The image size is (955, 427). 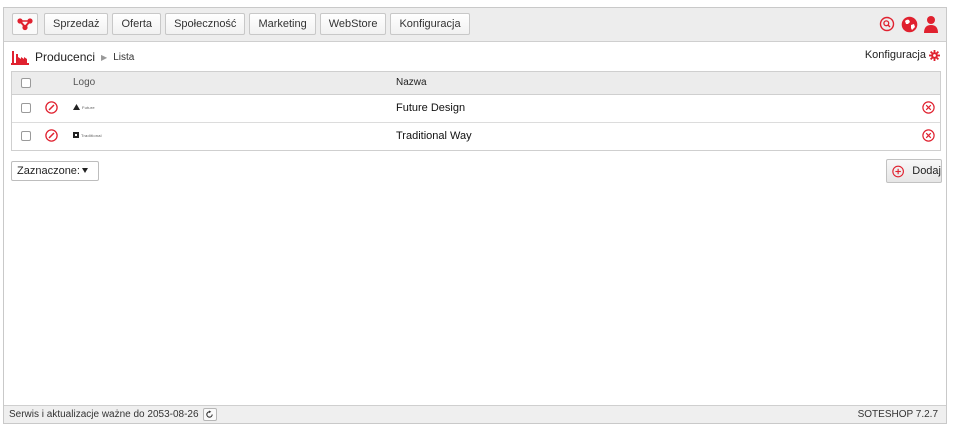 I want to click on menu-item-sprzedaz: Sprzedaż, so click(x=76, y=24).